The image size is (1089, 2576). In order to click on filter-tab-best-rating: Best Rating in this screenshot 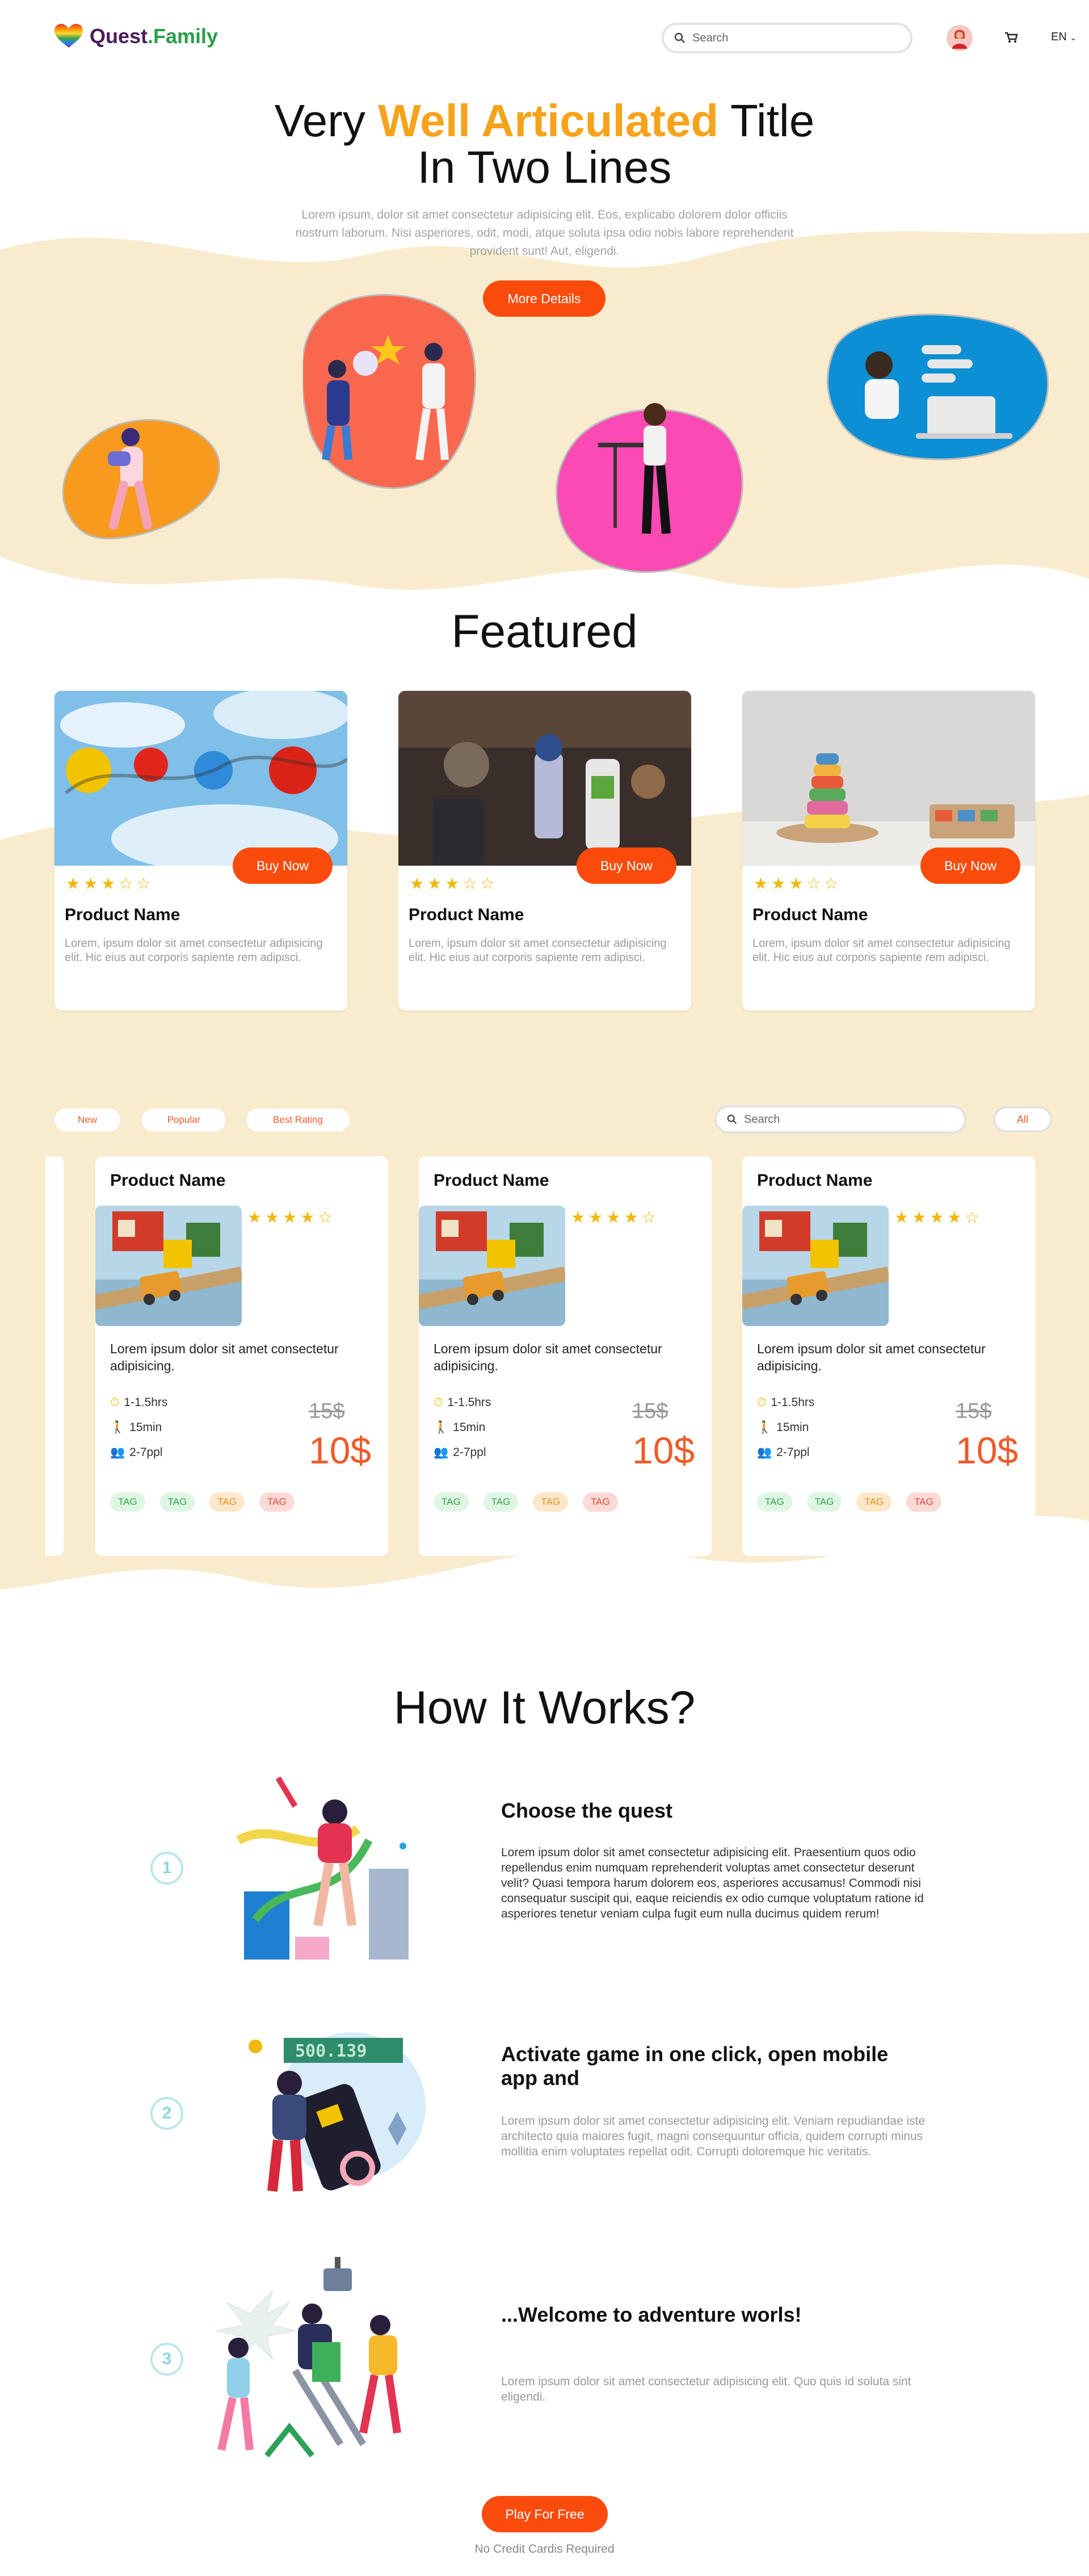, I will do `click(298, 1120)`.